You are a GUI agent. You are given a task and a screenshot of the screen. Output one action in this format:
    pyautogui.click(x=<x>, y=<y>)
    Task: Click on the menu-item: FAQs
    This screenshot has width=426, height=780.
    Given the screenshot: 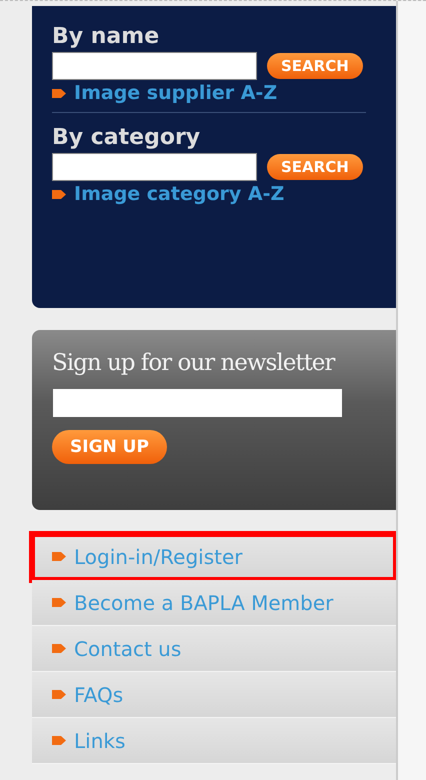 What is the action you would take?
    pyautogui.click(x=214, y=695)
    